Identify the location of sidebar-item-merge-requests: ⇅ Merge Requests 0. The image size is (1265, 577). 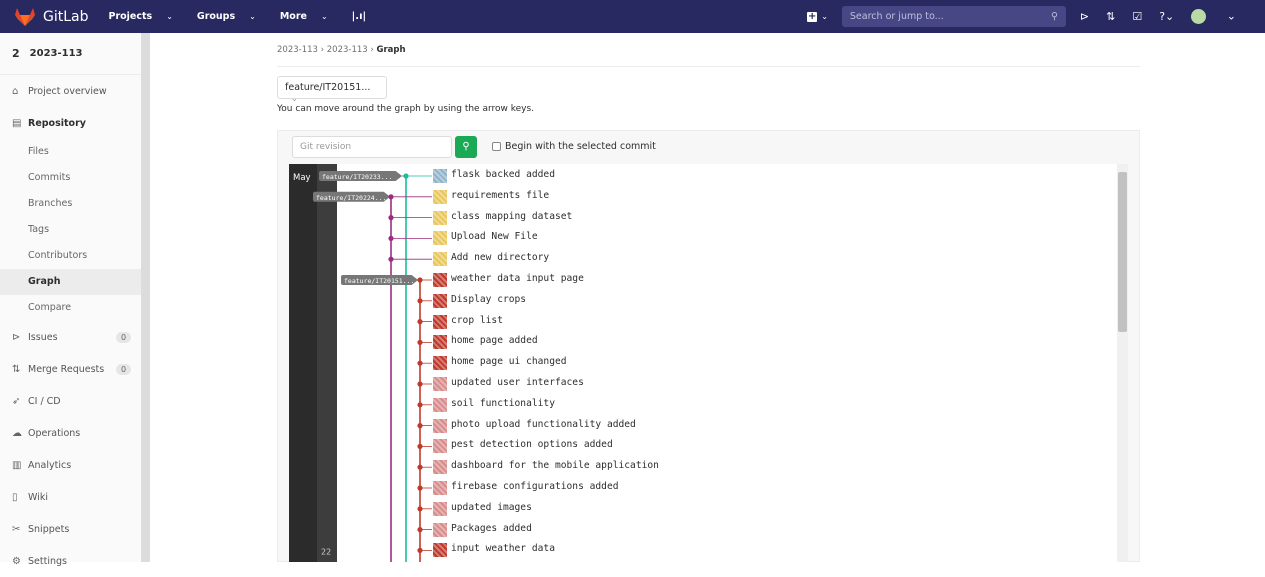
(74, 369).